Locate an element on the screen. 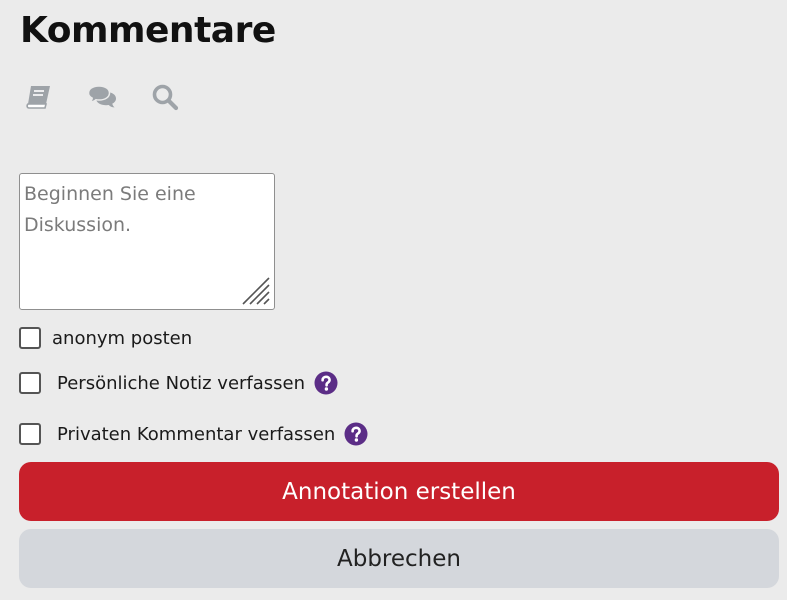 This screenshot has width=787, height=600. private-comment-label: Privaten Kommentar verfassen is located at coordinates (196, 434).